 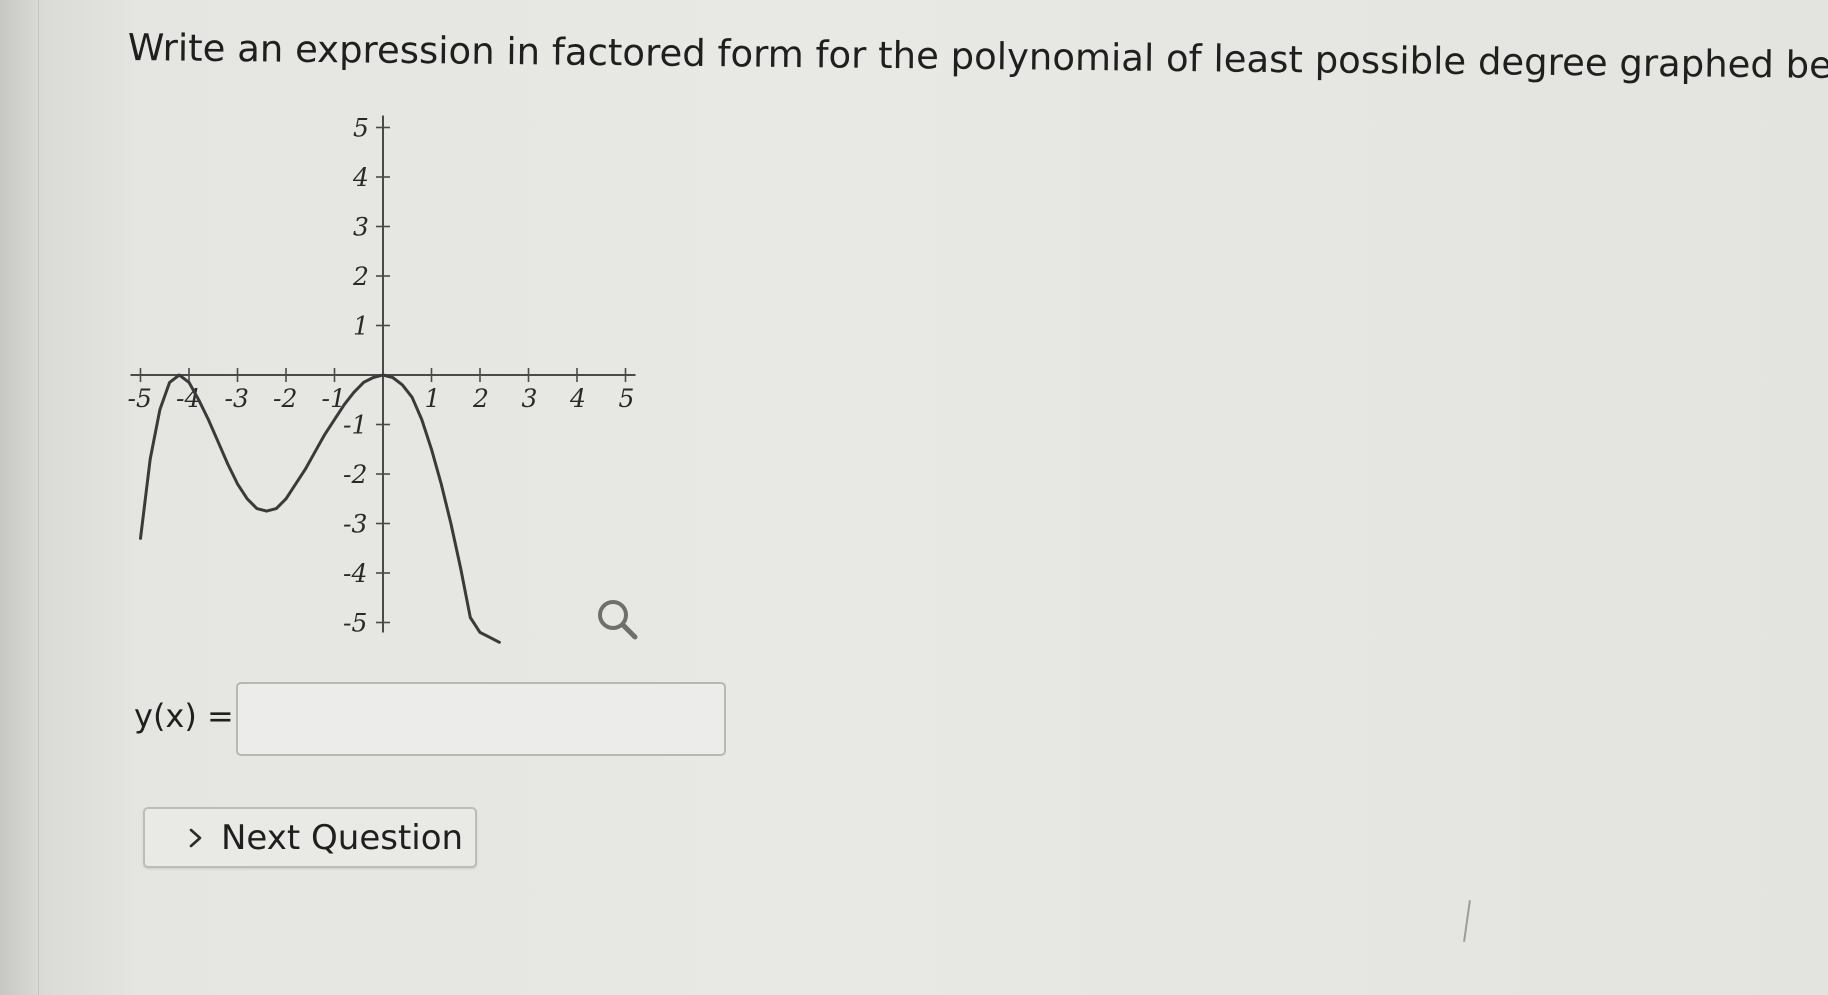 I want to click on y-tick-label: 2, so click(x=360, y=276).